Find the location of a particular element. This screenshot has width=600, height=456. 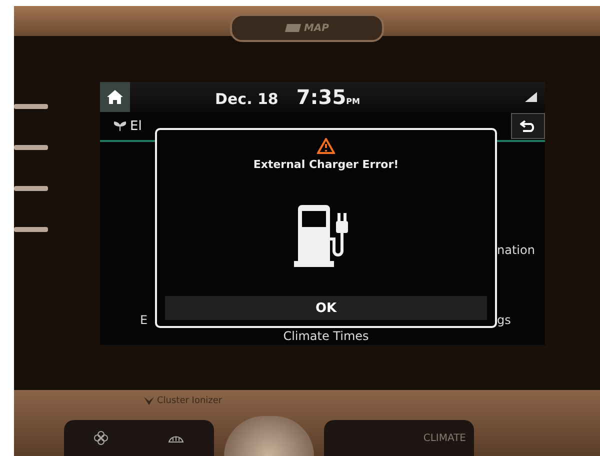

time-text: 7:35 is located at coordinates (321, 97).